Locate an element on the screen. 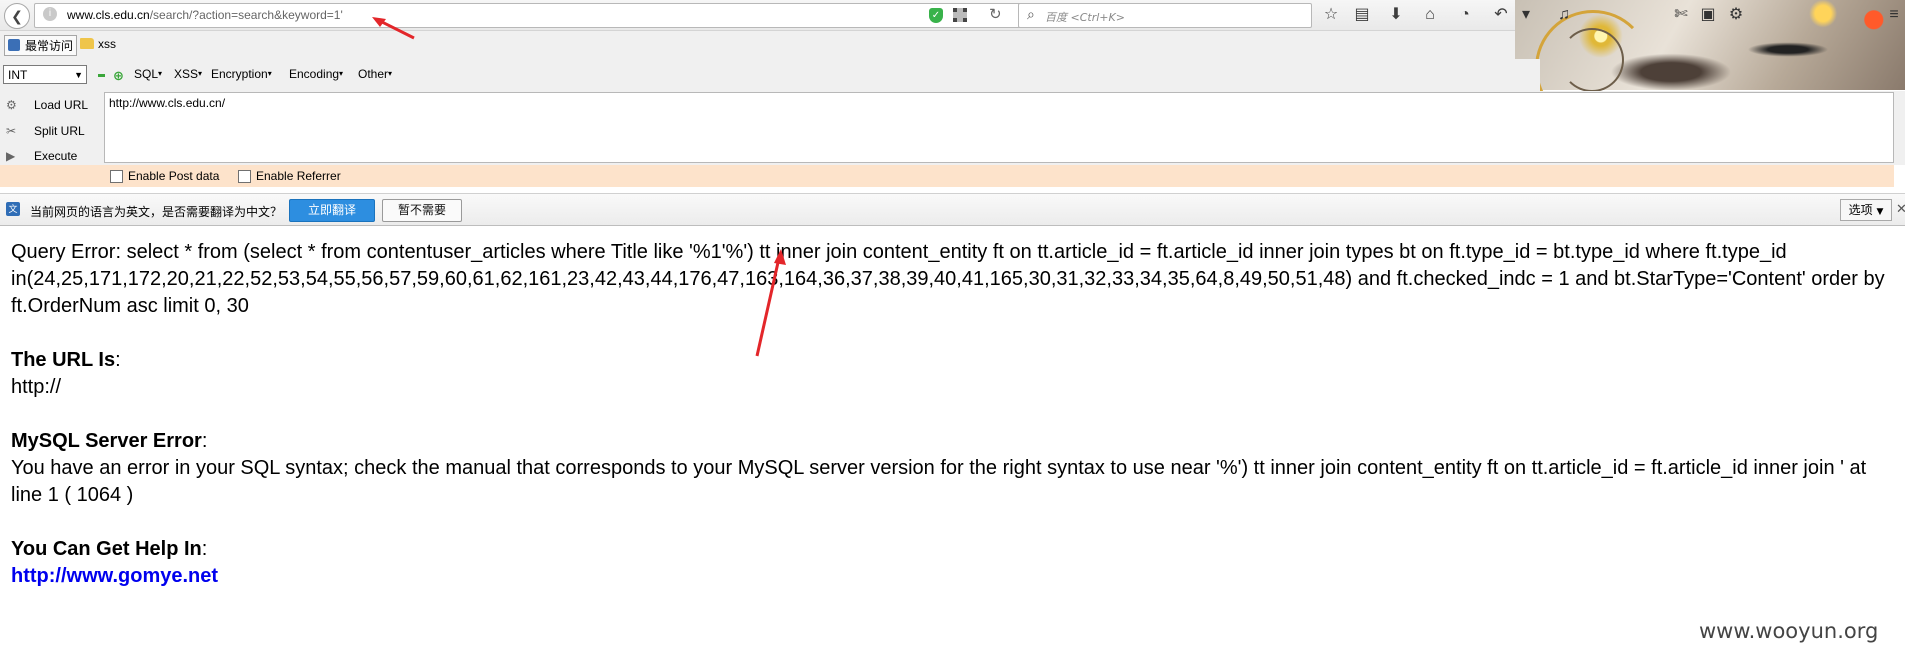  arrow-head is located at coordinates (780, 257).